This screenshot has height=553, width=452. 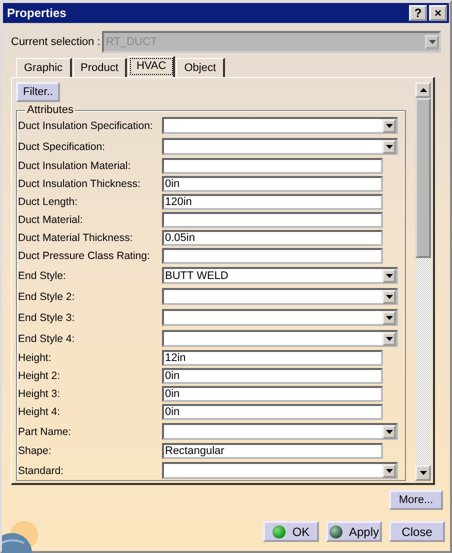 What do you see at coordinates (272, 451) in the screenshot?
I see `input-field: Rectangular` at bounding box center [272, 451].